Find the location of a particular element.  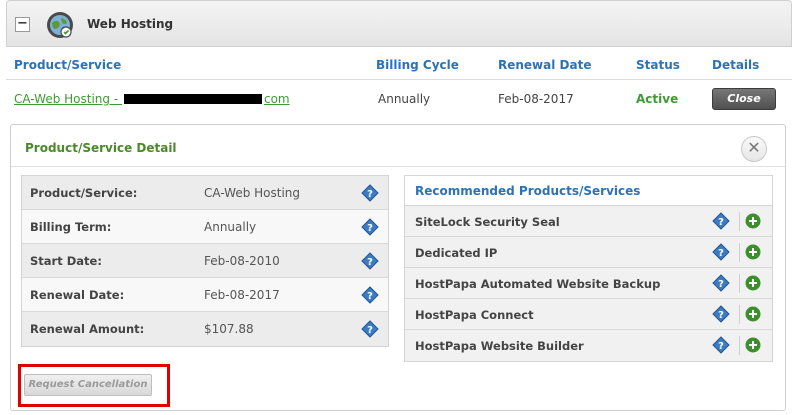

product-link: CA-Web Hosting - com is located at coordinates (152, 99).